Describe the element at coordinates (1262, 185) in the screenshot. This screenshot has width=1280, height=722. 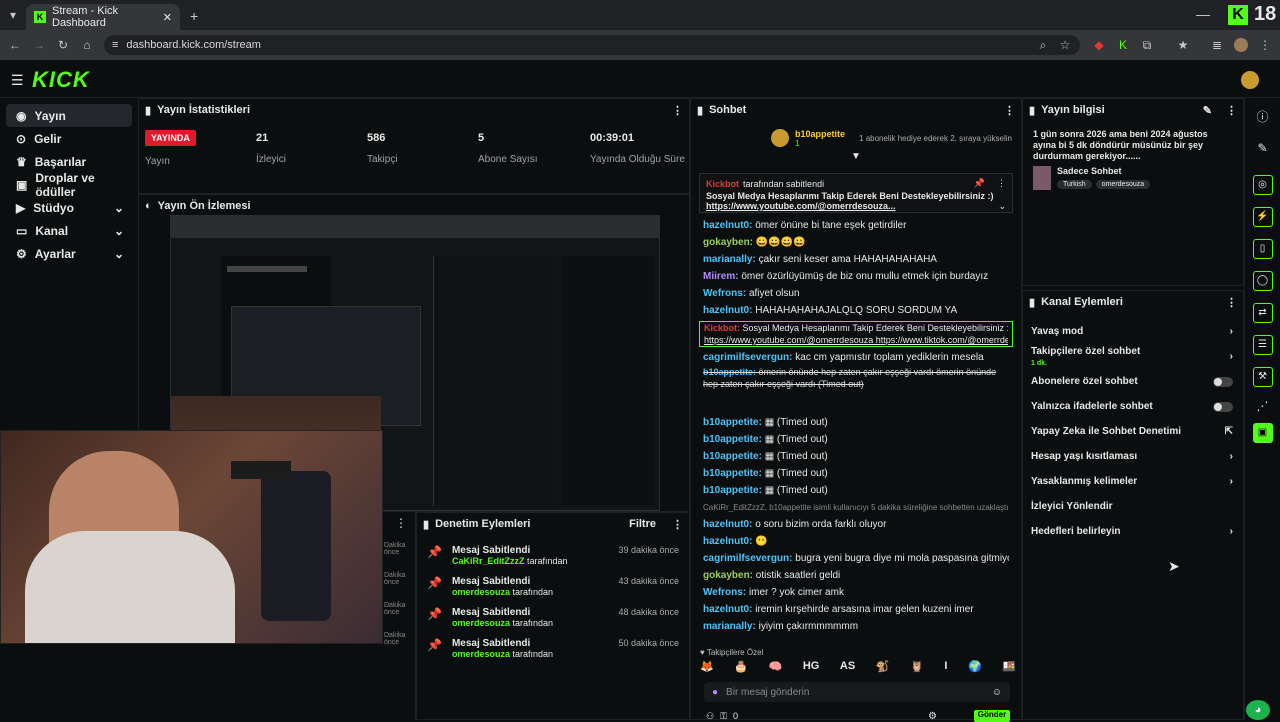
I see `camera-icon: ◎` at that location.